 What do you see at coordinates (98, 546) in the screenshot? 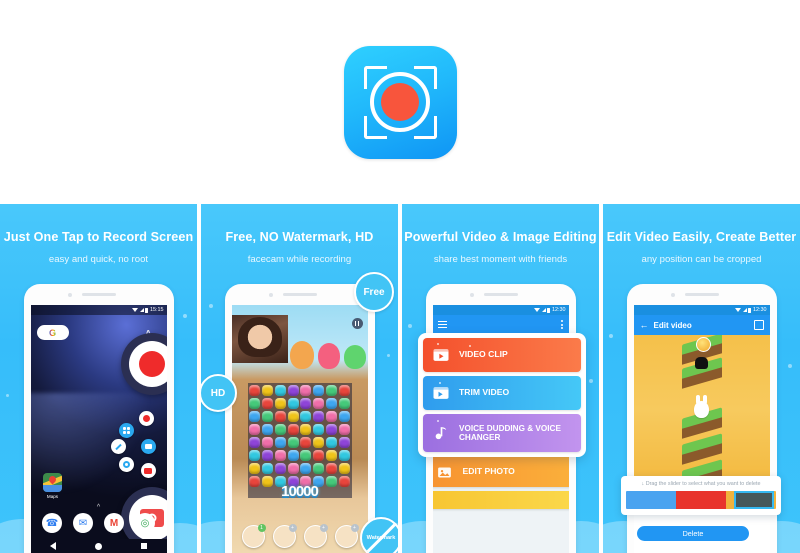
I see `nav-home-icon` at bounding box center [98, 546].